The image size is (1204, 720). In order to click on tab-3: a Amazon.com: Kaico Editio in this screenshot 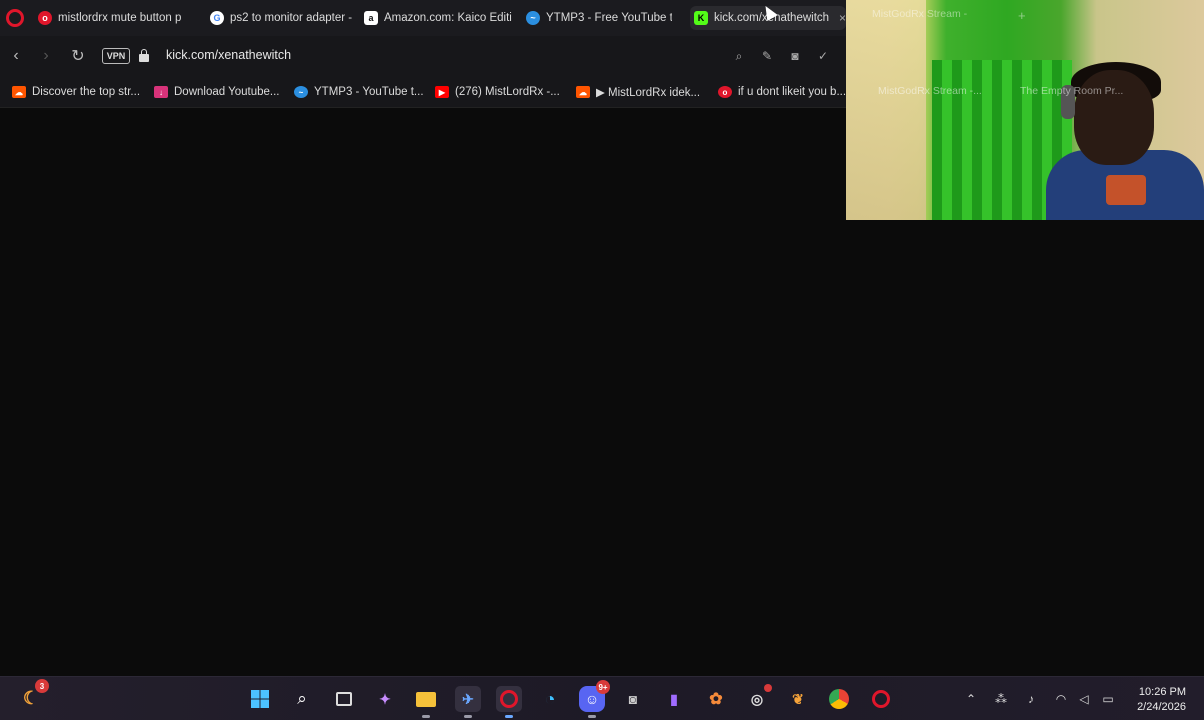, I will do `click(436, 18)`.